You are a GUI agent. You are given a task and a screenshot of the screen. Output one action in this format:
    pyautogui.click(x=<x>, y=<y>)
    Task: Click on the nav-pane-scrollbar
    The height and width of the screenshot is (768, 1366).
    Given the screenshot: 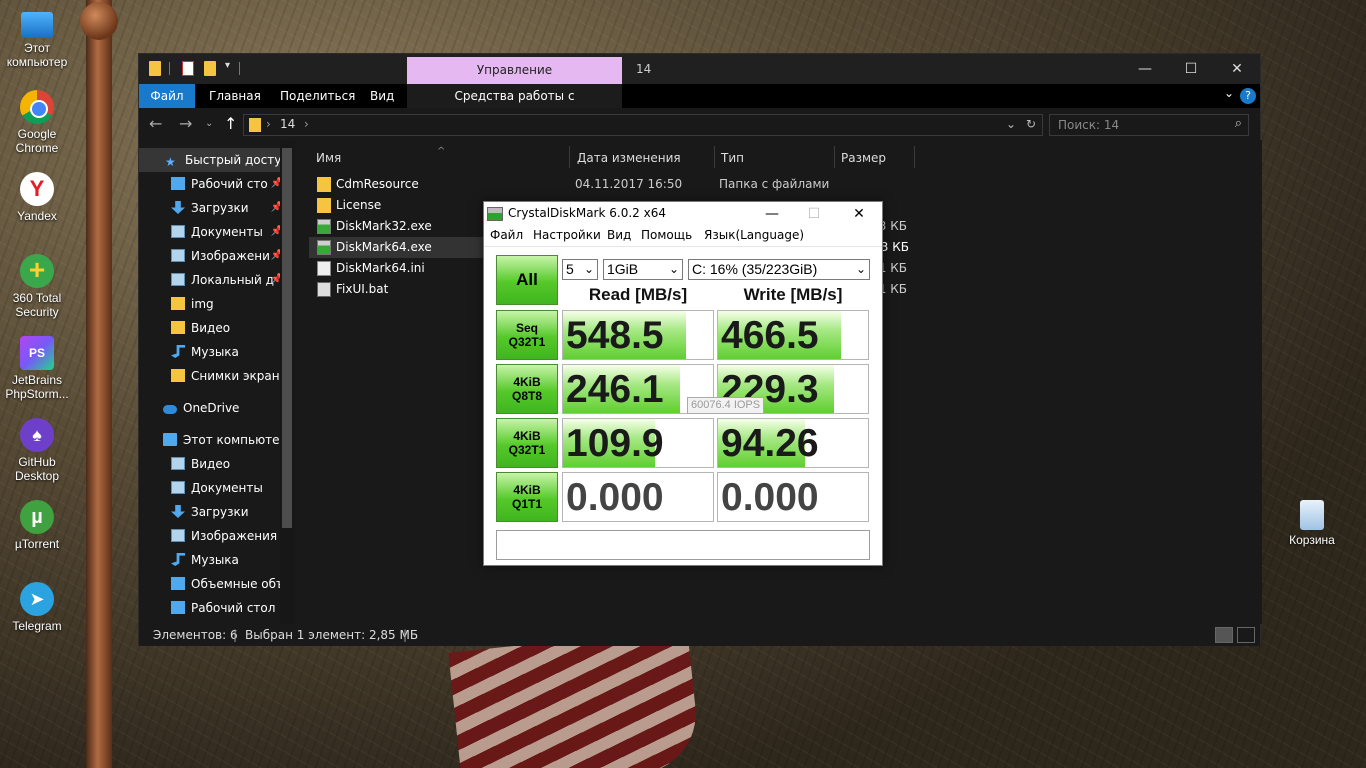 What is the action you would take?
    pyautogui.click(x=287, y=382)
    